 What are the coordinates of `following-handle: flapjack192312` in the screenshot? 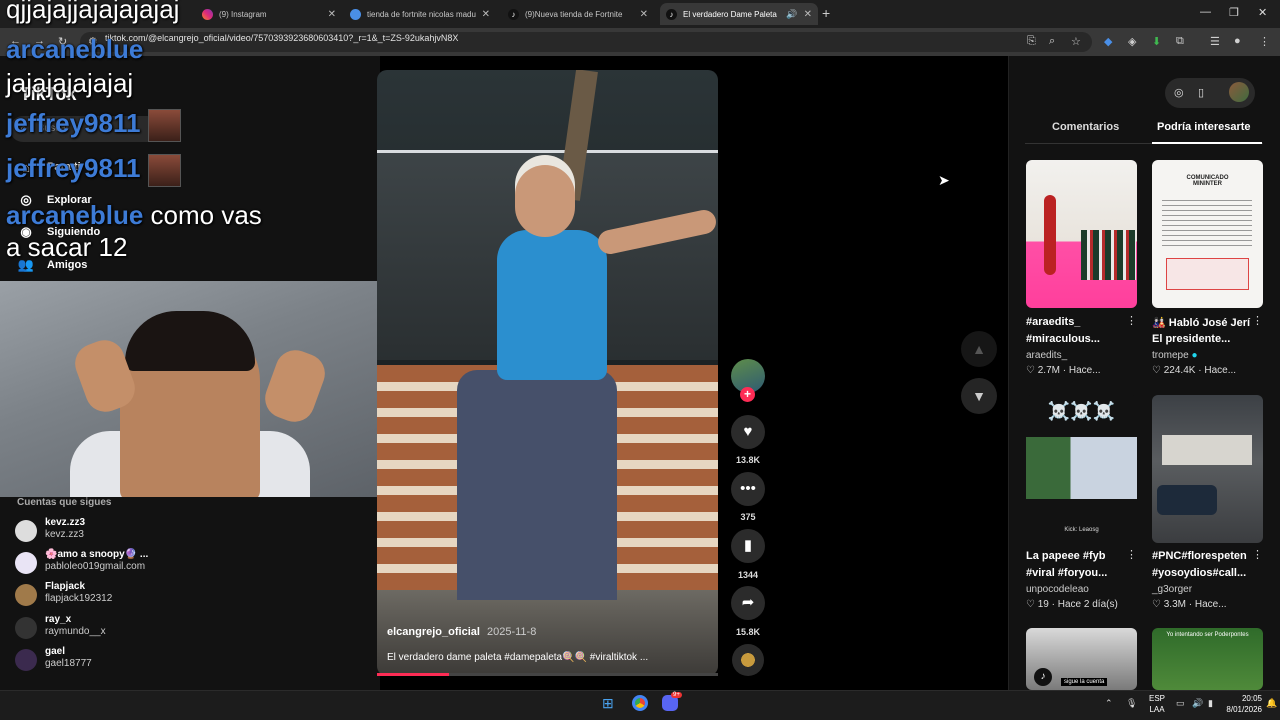 It's located at (79, 598).